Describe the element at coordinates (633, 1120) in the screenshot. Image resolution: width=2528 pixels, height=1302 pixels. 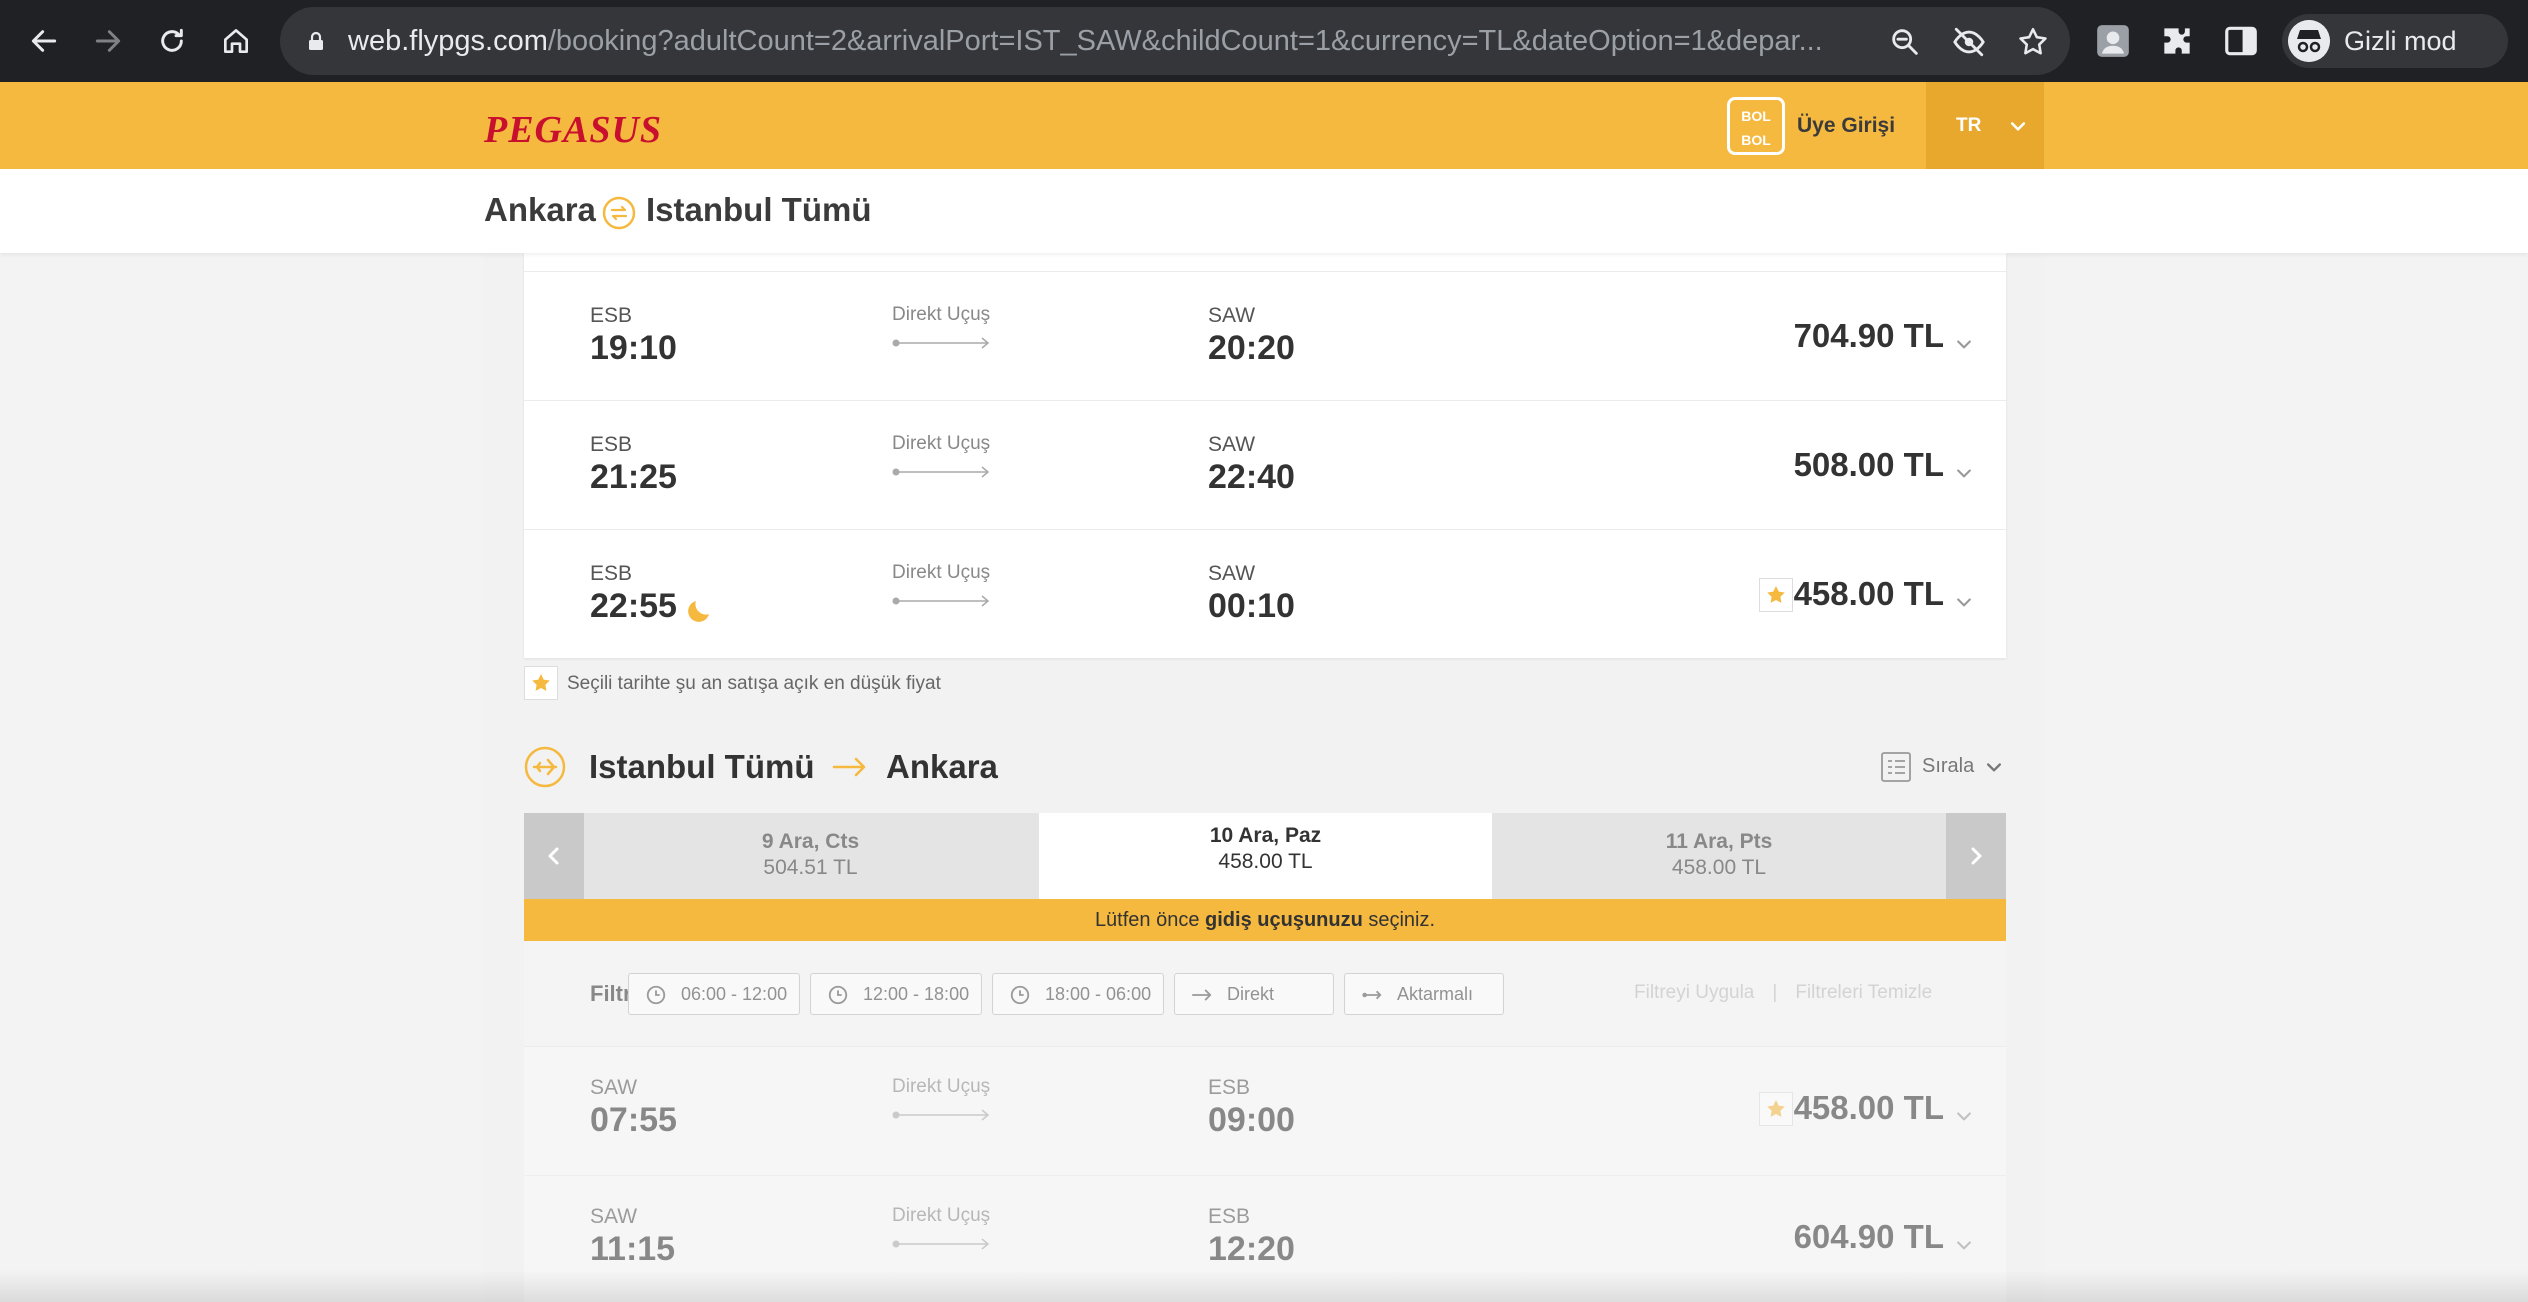
I see `departure-time: 07:55` at that location.